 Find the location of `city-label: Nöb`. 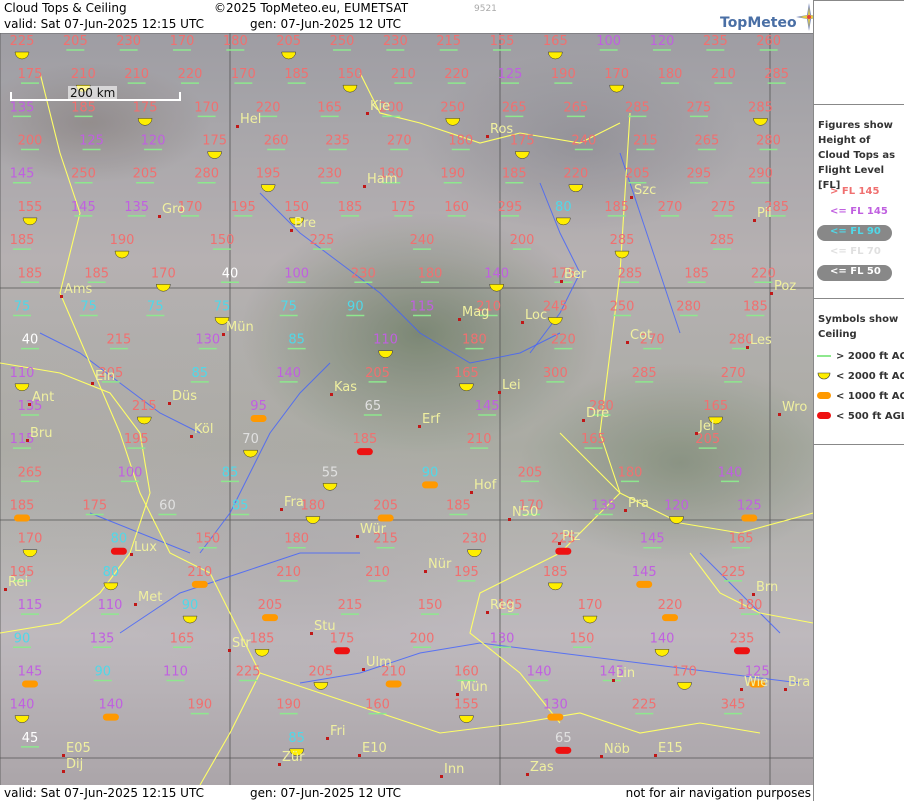

city-label: Nöb is located at coordinates (617, 749).